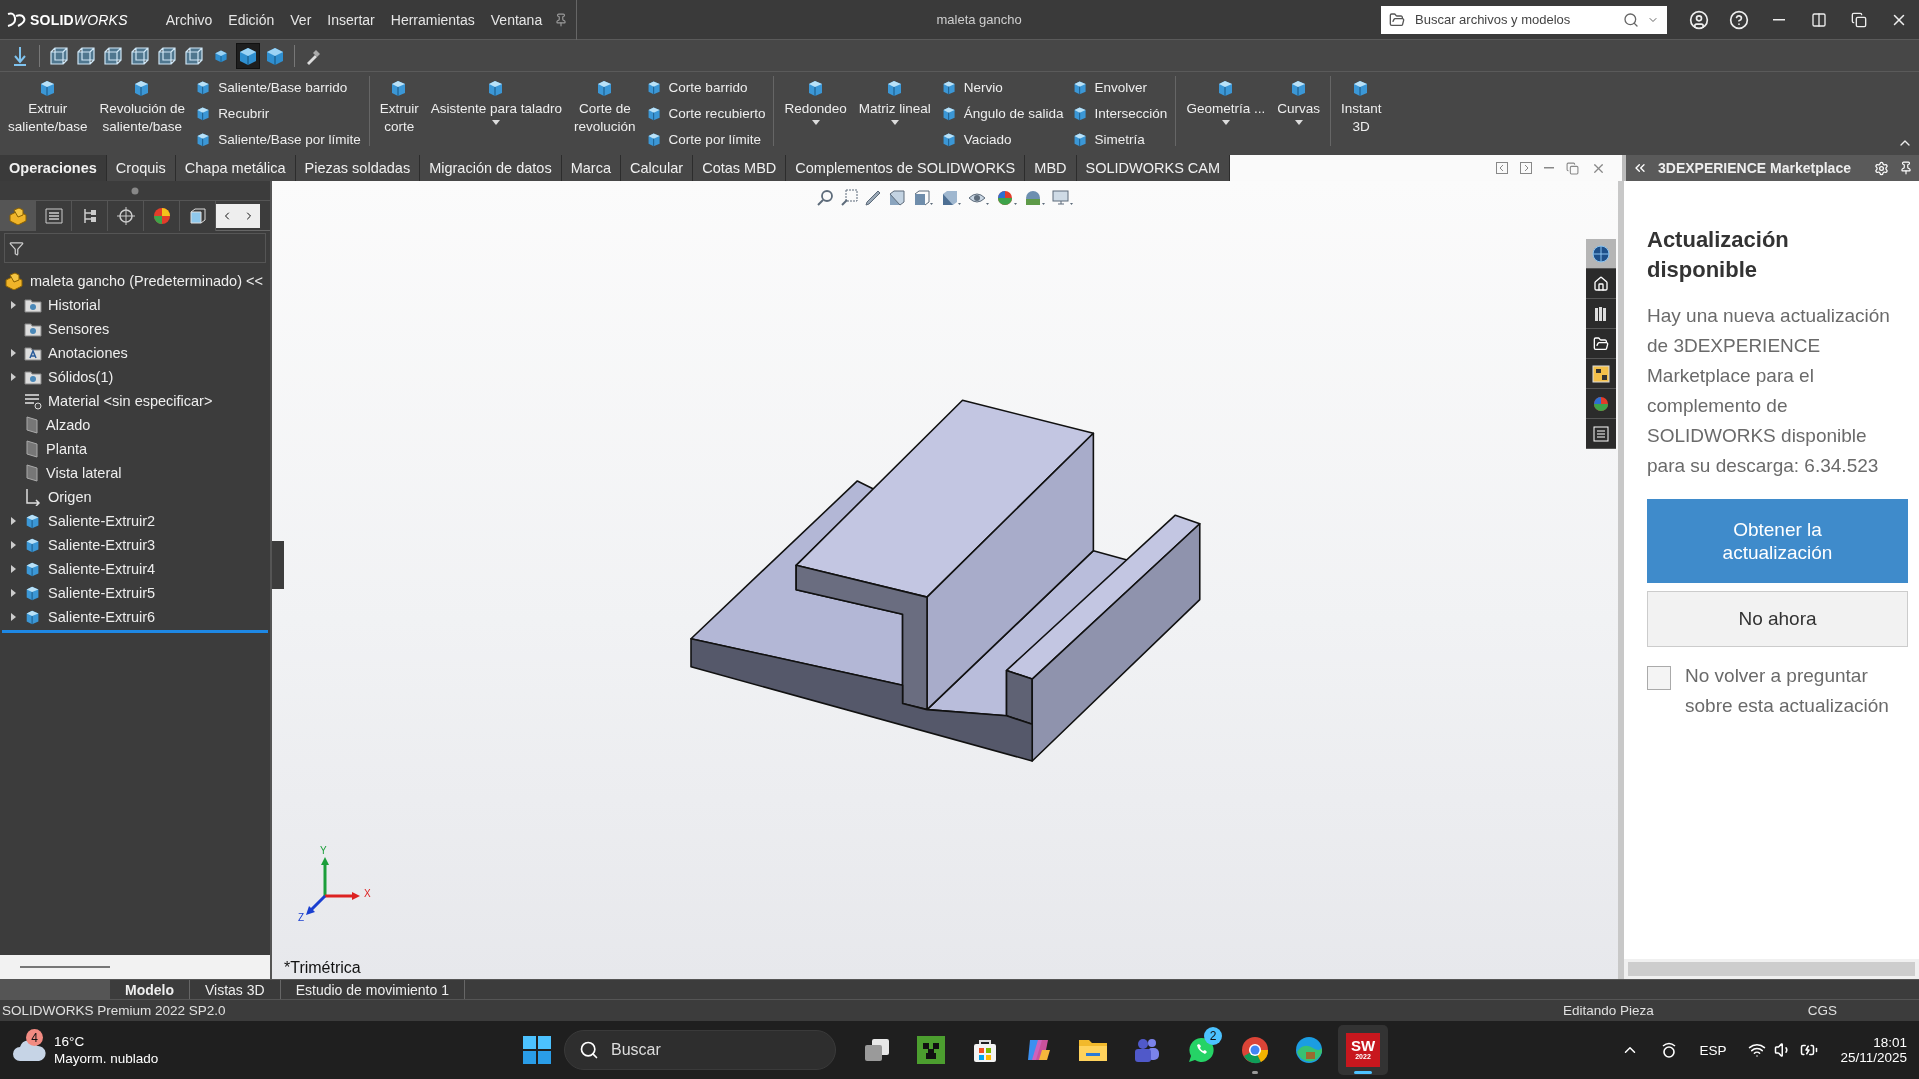 This screenshot has width=1919, height=1079. I want to click on ribbon-button: Vaciado, so click(1002, 139).